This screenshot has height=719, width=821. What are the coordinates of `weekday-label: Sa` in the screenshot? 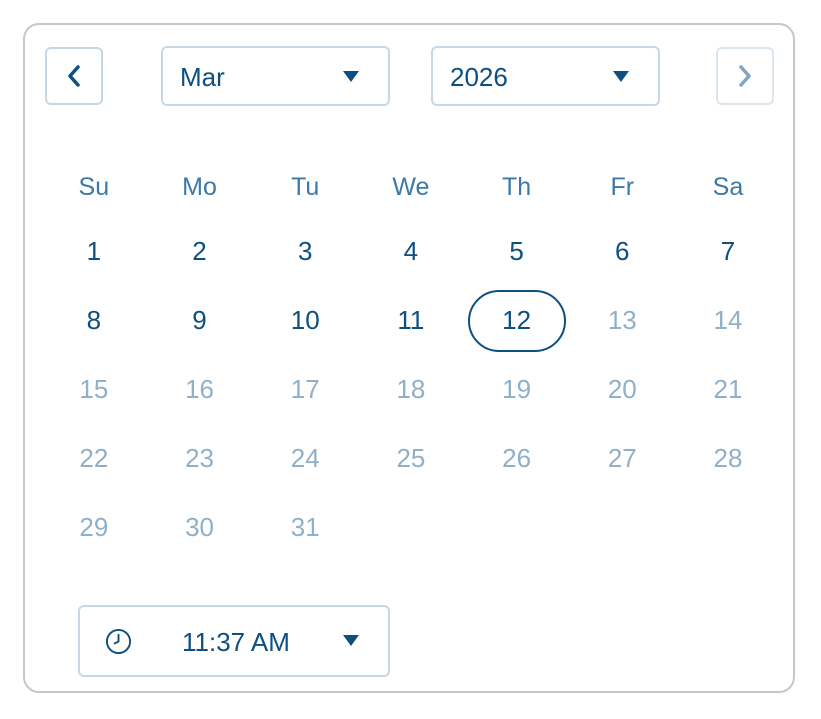 It's located at (728, 187).